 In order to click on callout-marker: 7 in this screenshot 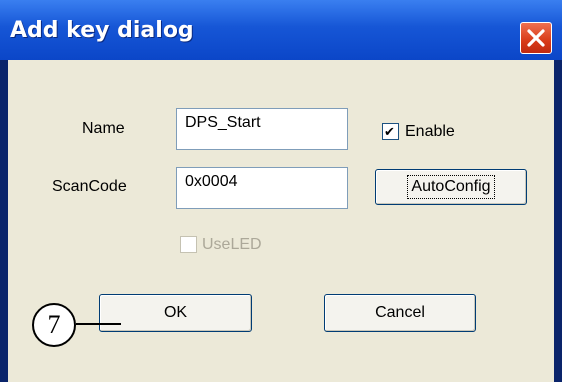, I will do `click(54, 325)`.